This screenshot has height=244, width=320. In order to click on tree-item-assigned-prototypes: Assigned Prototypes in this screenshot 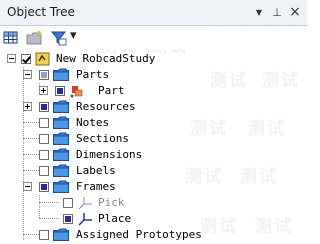, I will do `click(153, 235)`.